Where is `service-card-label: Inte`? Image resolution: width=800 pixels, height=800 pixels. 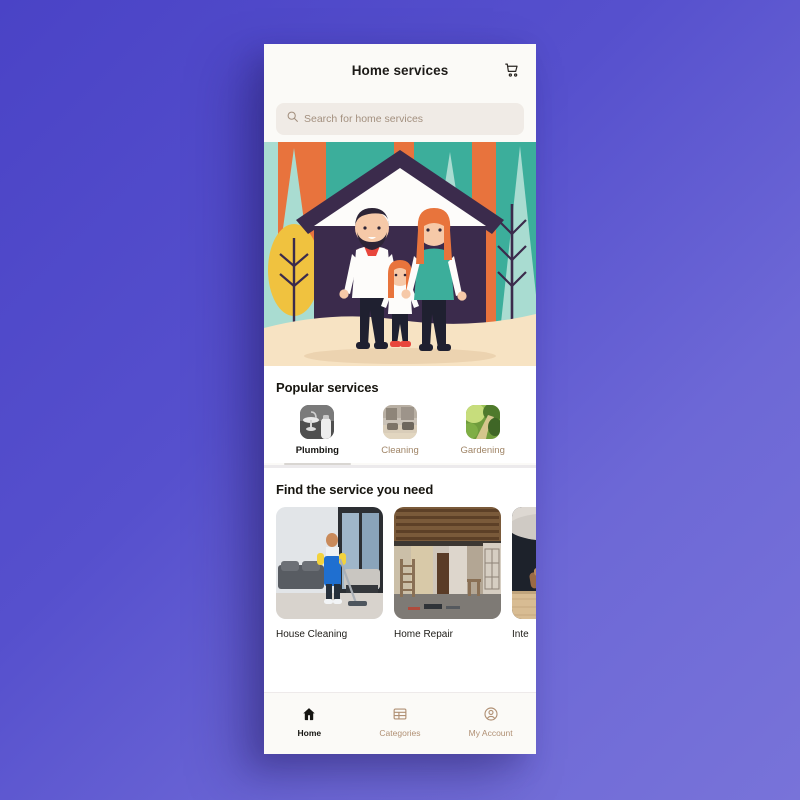 service-card-label: Inte is located at coordinates (520, 634).